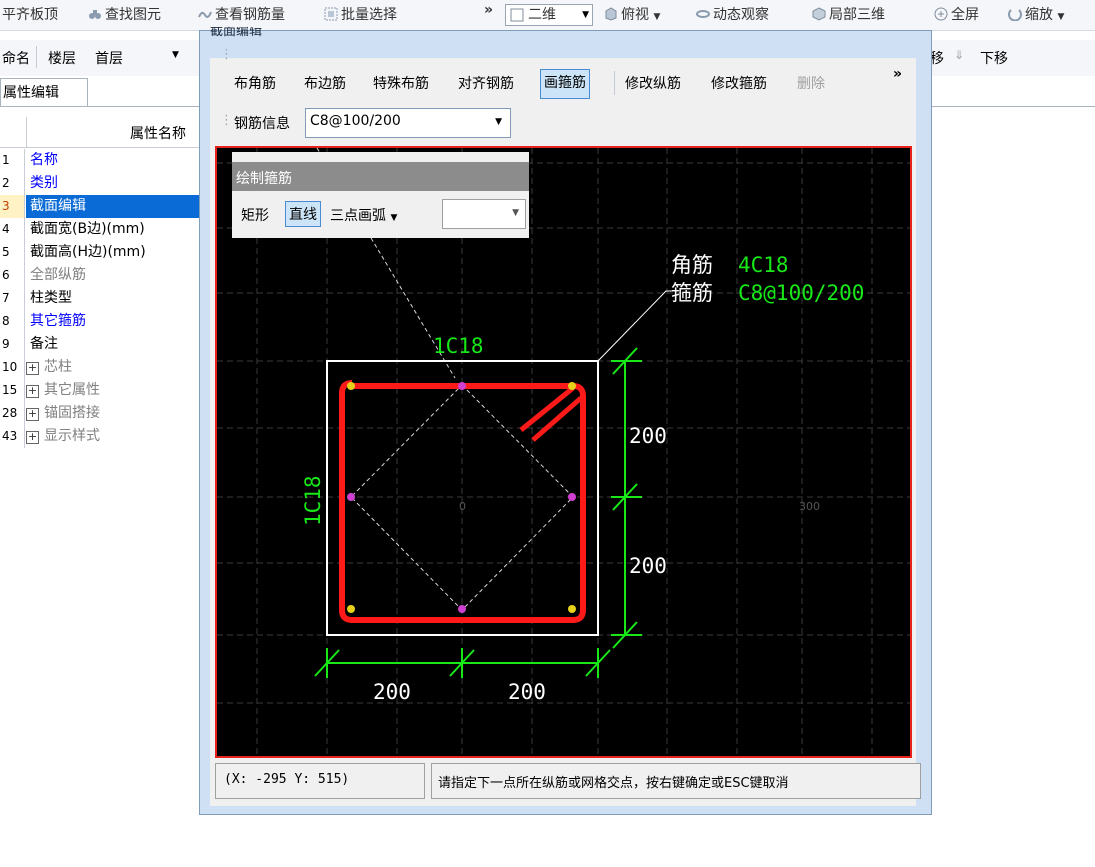 The height and width of the screenshot is (867, 1095). What do you see at coordinates (613, 783) in the screenshot?
I see `prompt-message: 请指定下一点所在纵筋或网格交点，按右键确定或ESC键取消` at bounding box center [613, 783].